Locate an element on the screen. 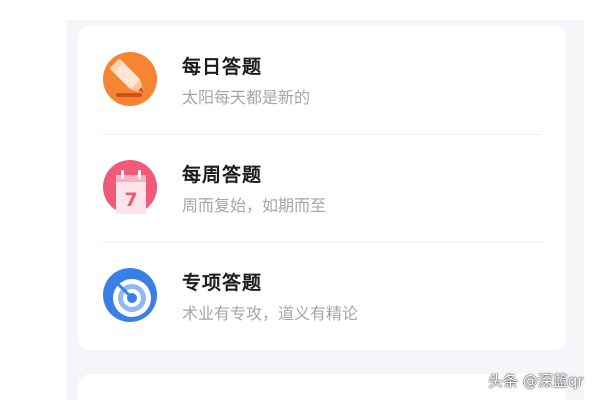 The image size is (600, 414). special-quiz-subtitle: 术业有专攻，道义有精论 is located at coordinates (270, 313).